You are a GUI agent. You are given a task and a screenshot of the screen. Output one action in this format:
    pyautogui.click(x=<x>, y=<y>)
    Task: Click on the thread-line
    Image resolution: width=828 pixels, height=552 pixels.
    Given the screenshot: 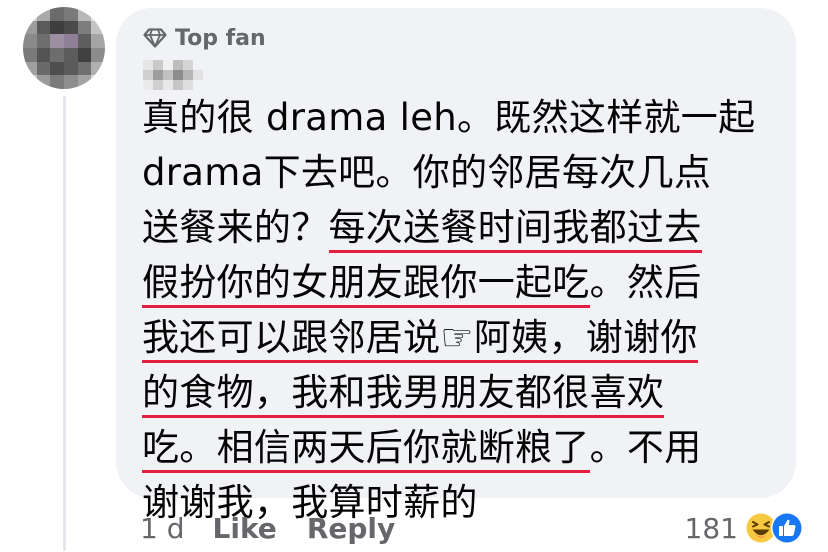 What is the action you would take?
    pyautogui.click(x=64, y=323)
    